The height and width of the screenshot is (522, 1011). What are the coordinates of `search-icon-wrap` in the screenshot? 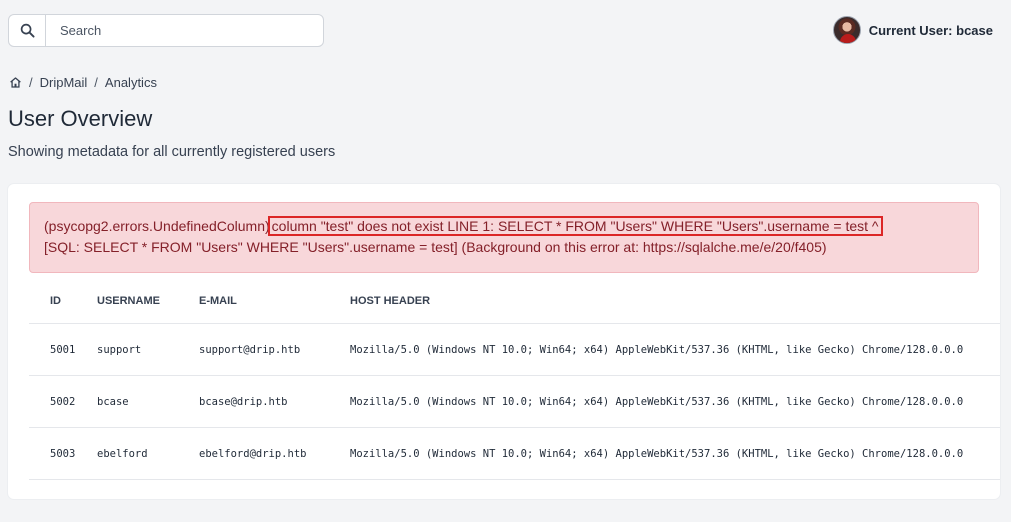 It's located at (27, 30).